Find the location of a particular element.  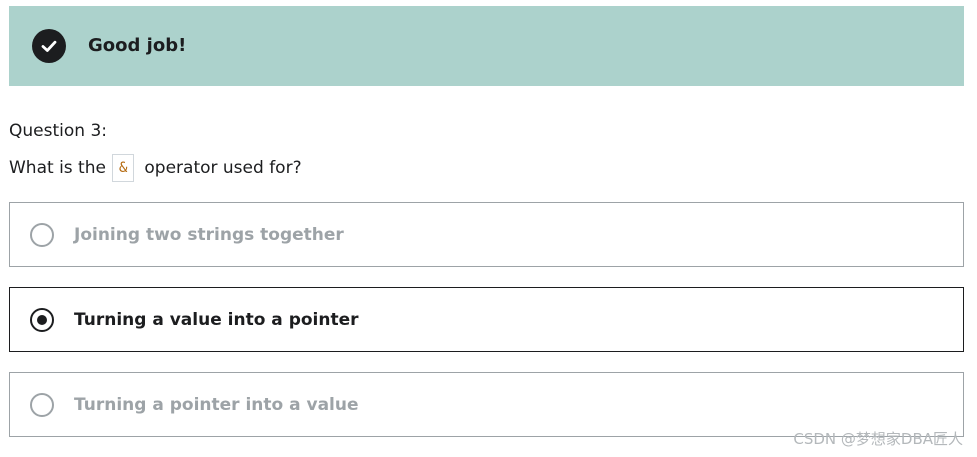

banner-message: Good job! is located at coordinates (137, 45).